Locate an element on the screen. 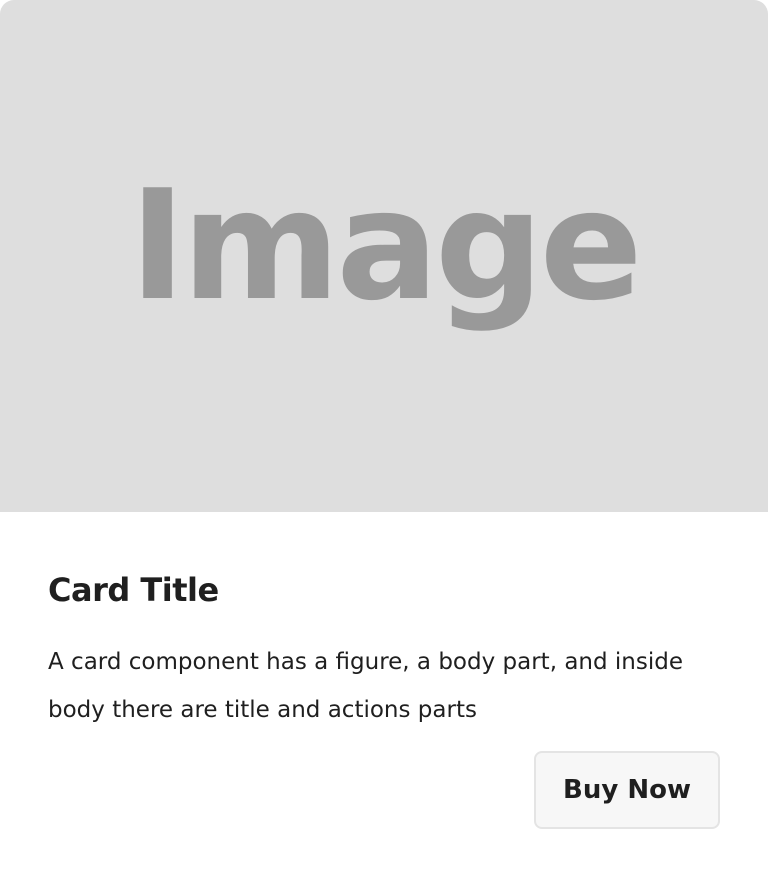 The image size is (768, 878). card-title: Card Title is located at coordinates (133, 590).